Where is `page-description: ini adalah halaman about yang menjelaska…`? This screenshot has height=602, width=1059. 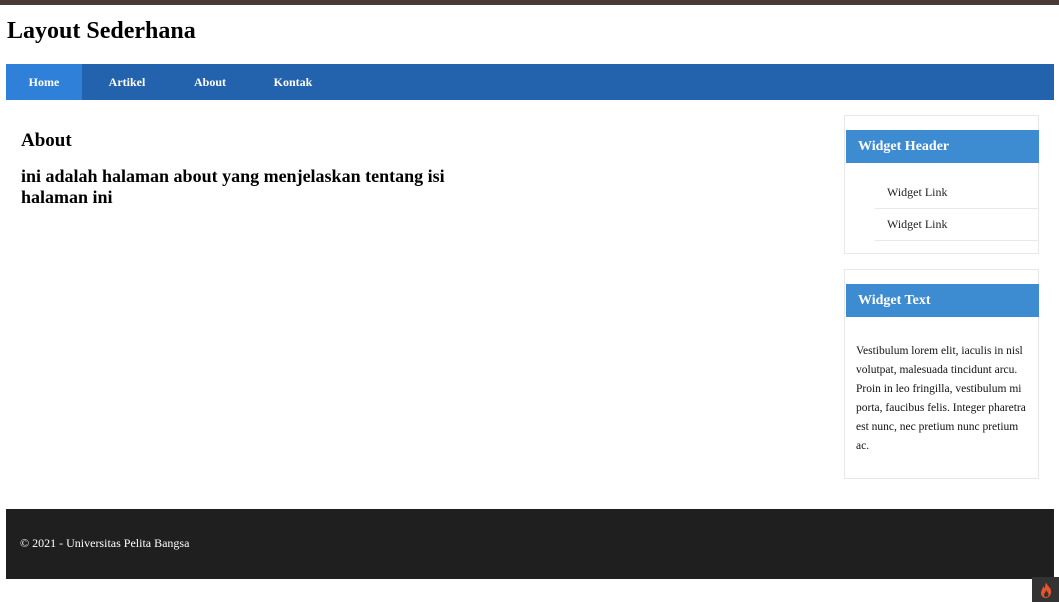
page-description: ini adalah halaman about yang menjelaska… is located at coordinates (233, 186).